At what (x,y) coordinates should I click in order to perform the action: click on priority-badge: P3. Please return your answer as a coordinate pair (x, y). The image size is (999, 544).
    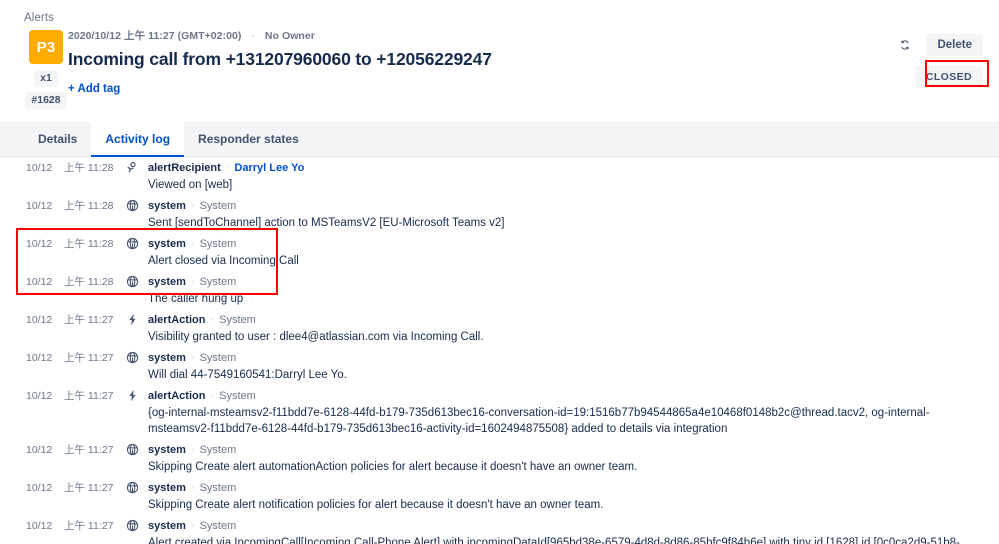
    Looking at the image, I should click on (46, 47).